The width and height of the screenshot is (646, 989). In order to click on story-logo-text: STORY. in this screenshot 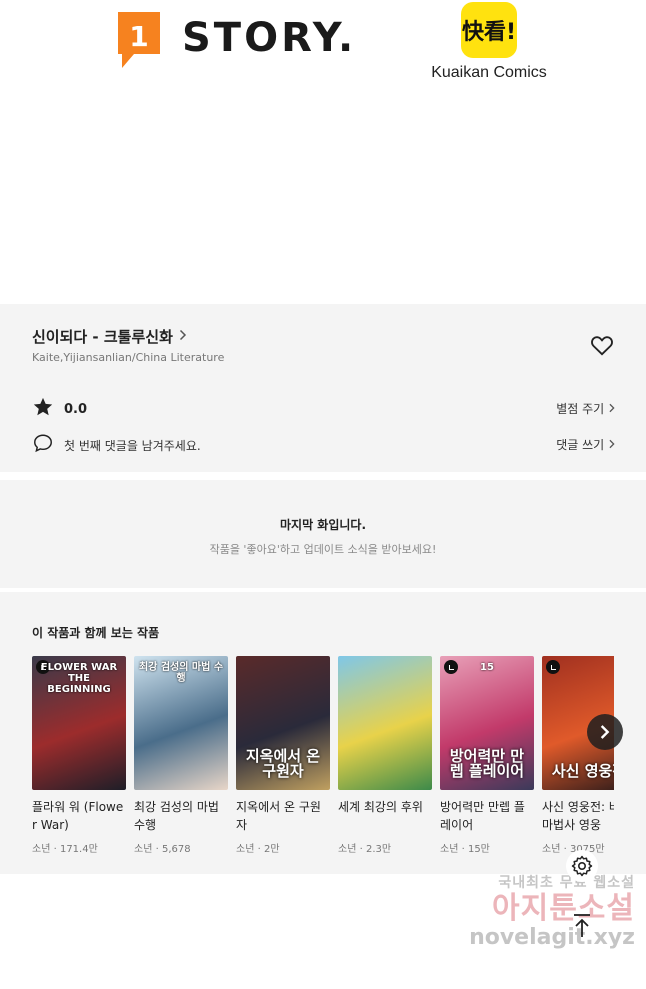, I will do `click(269, 38)`.